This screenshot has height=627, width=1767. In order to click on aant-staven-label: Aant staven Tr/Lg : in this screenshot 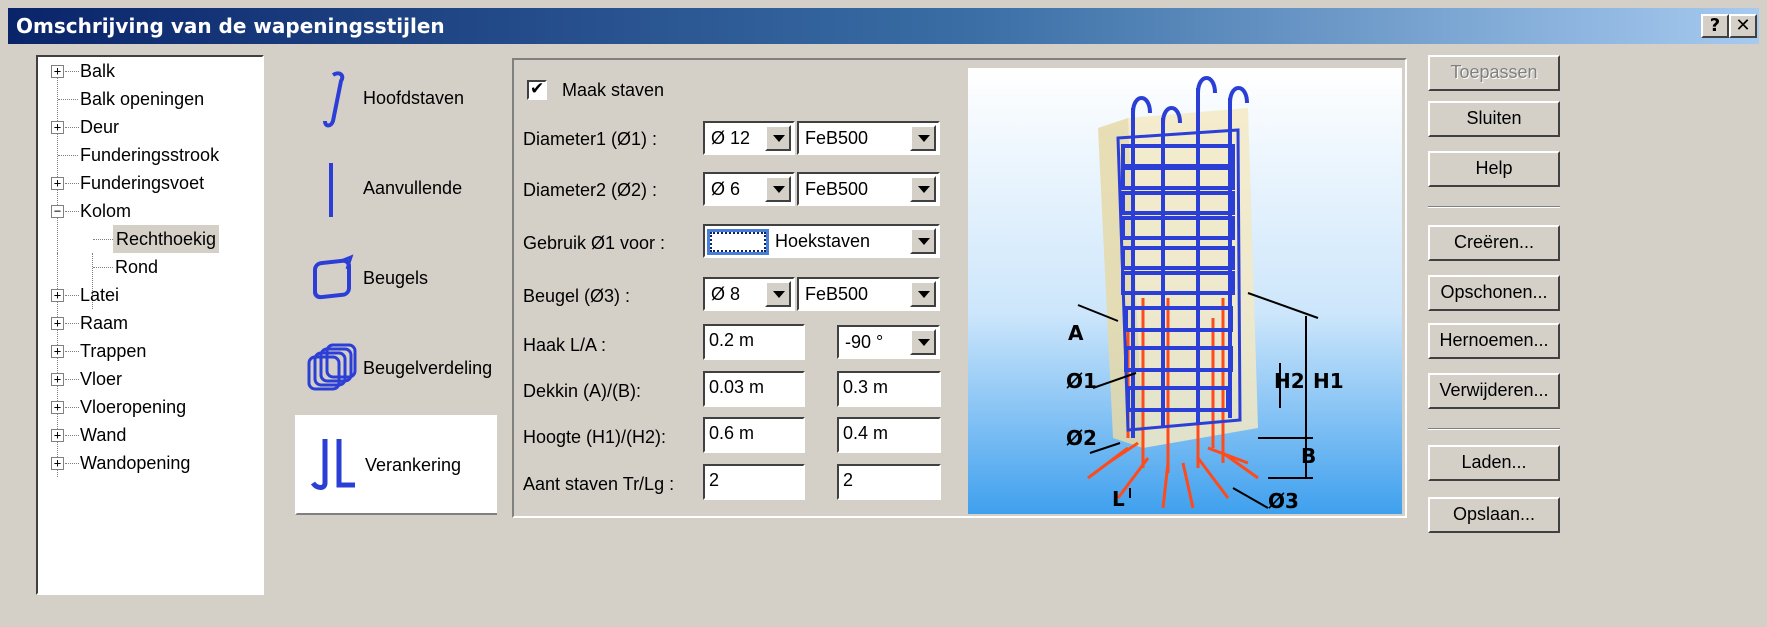, I will do `click(599, 484)`.